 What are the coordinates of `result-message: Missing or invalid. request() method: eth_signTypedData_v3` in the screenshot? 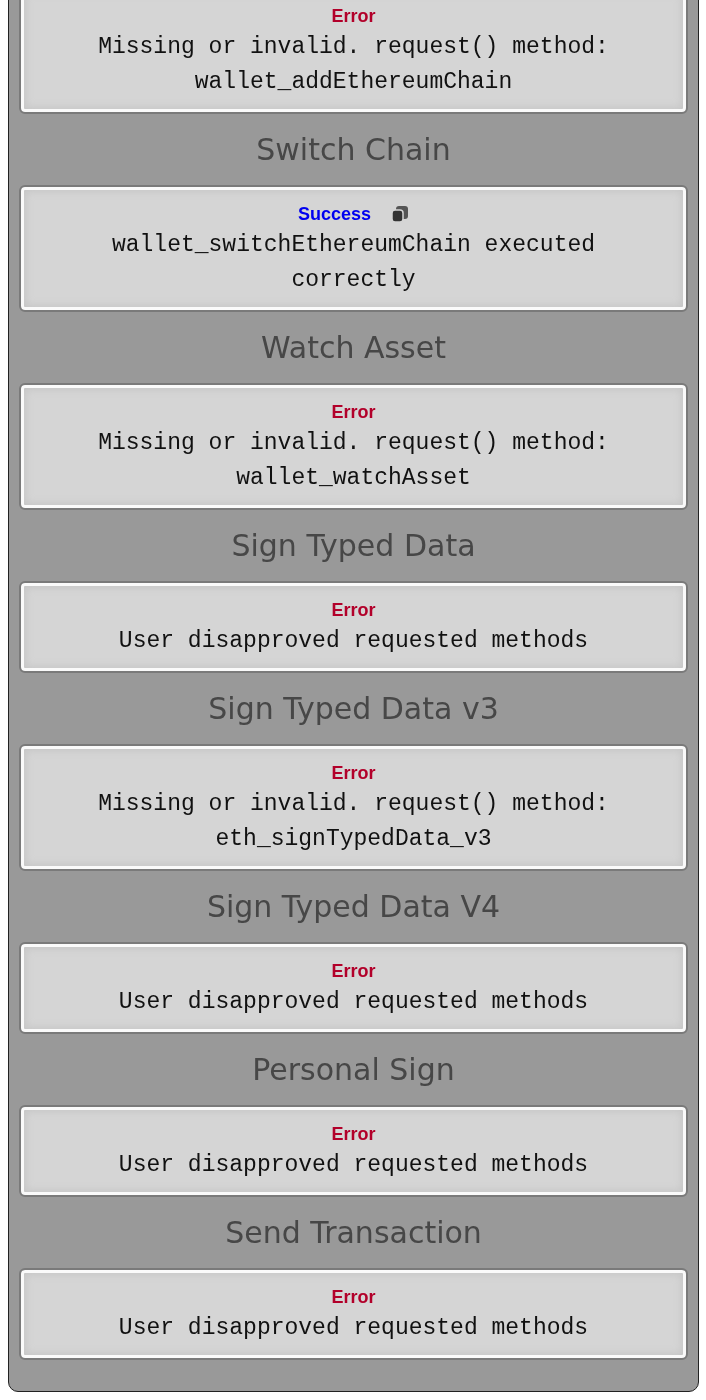 It's located at (353, 822).